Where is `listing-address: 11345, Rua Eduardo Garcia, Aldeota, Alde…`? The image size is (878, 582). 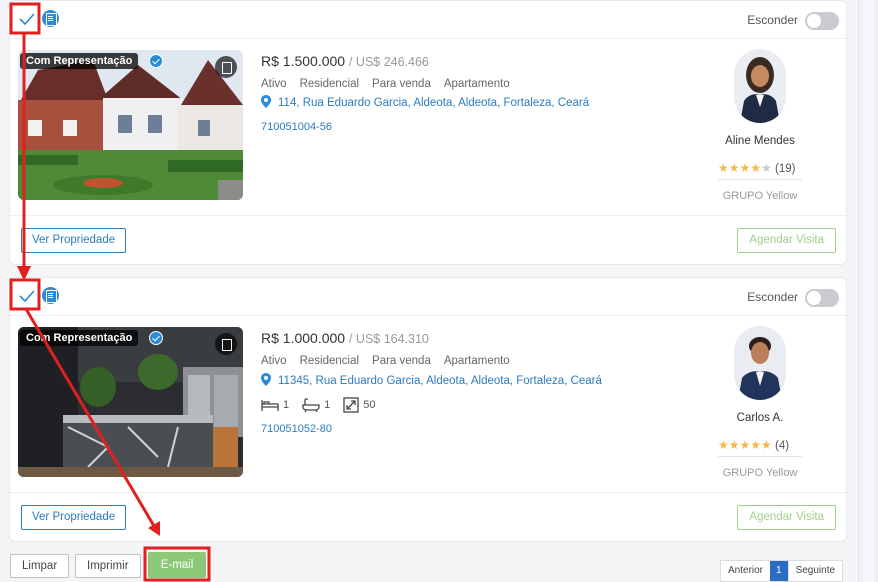
listing-address: 11345, Rua Eduardo Garcia, Aldeota, Alde… is located at coordinates (431, 380).